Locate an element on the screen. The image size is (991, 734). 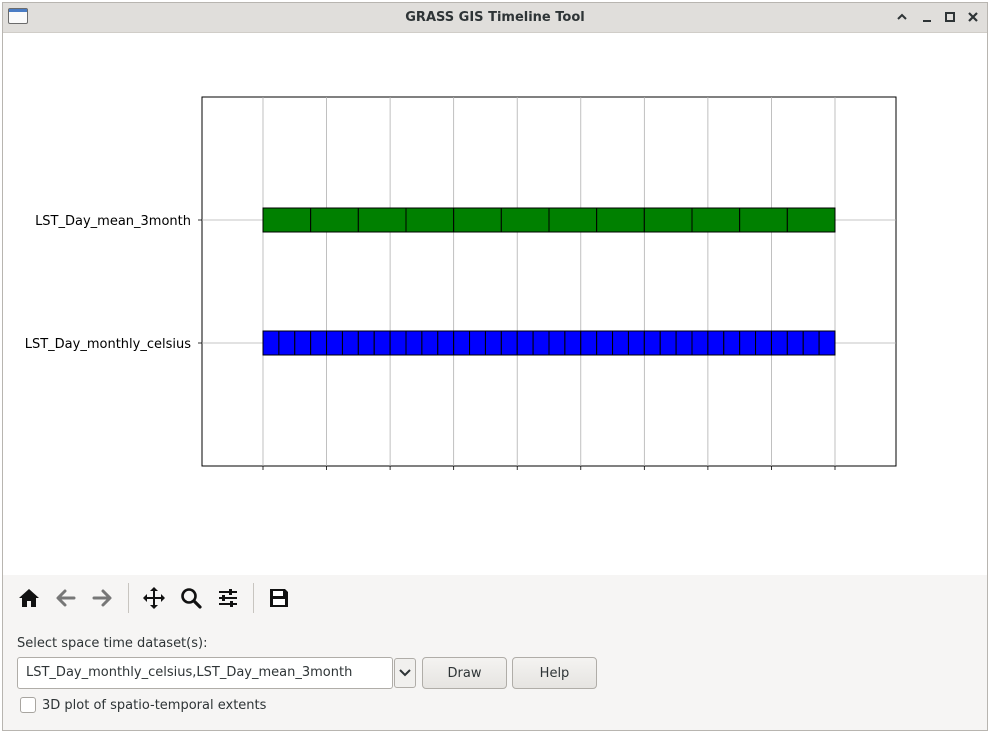
series-label: LST_Day_monthly_celsius is located at coordinates (108, 344).